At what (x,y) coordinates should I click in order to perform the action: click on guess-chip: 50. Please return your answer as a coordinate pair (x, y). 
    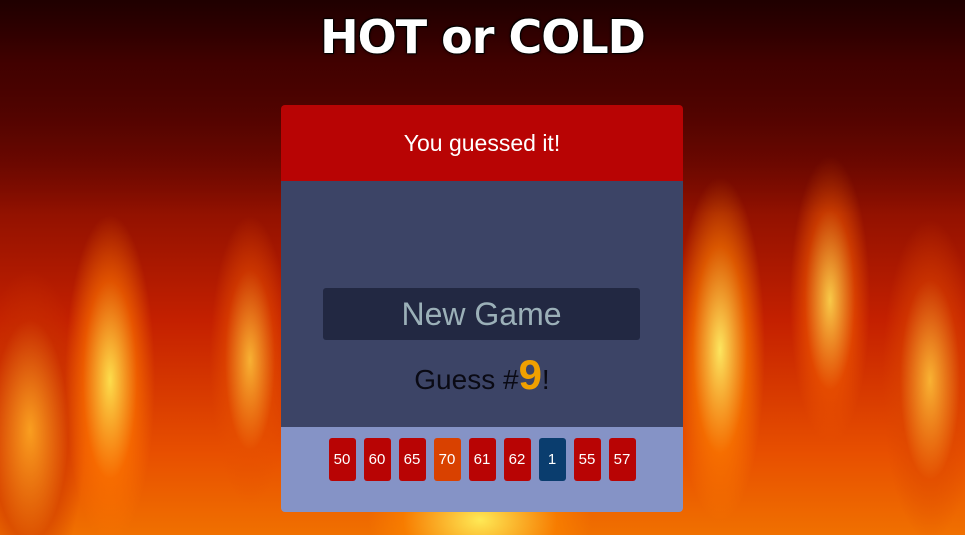
    Looking at the image, I should click on (342, 459).